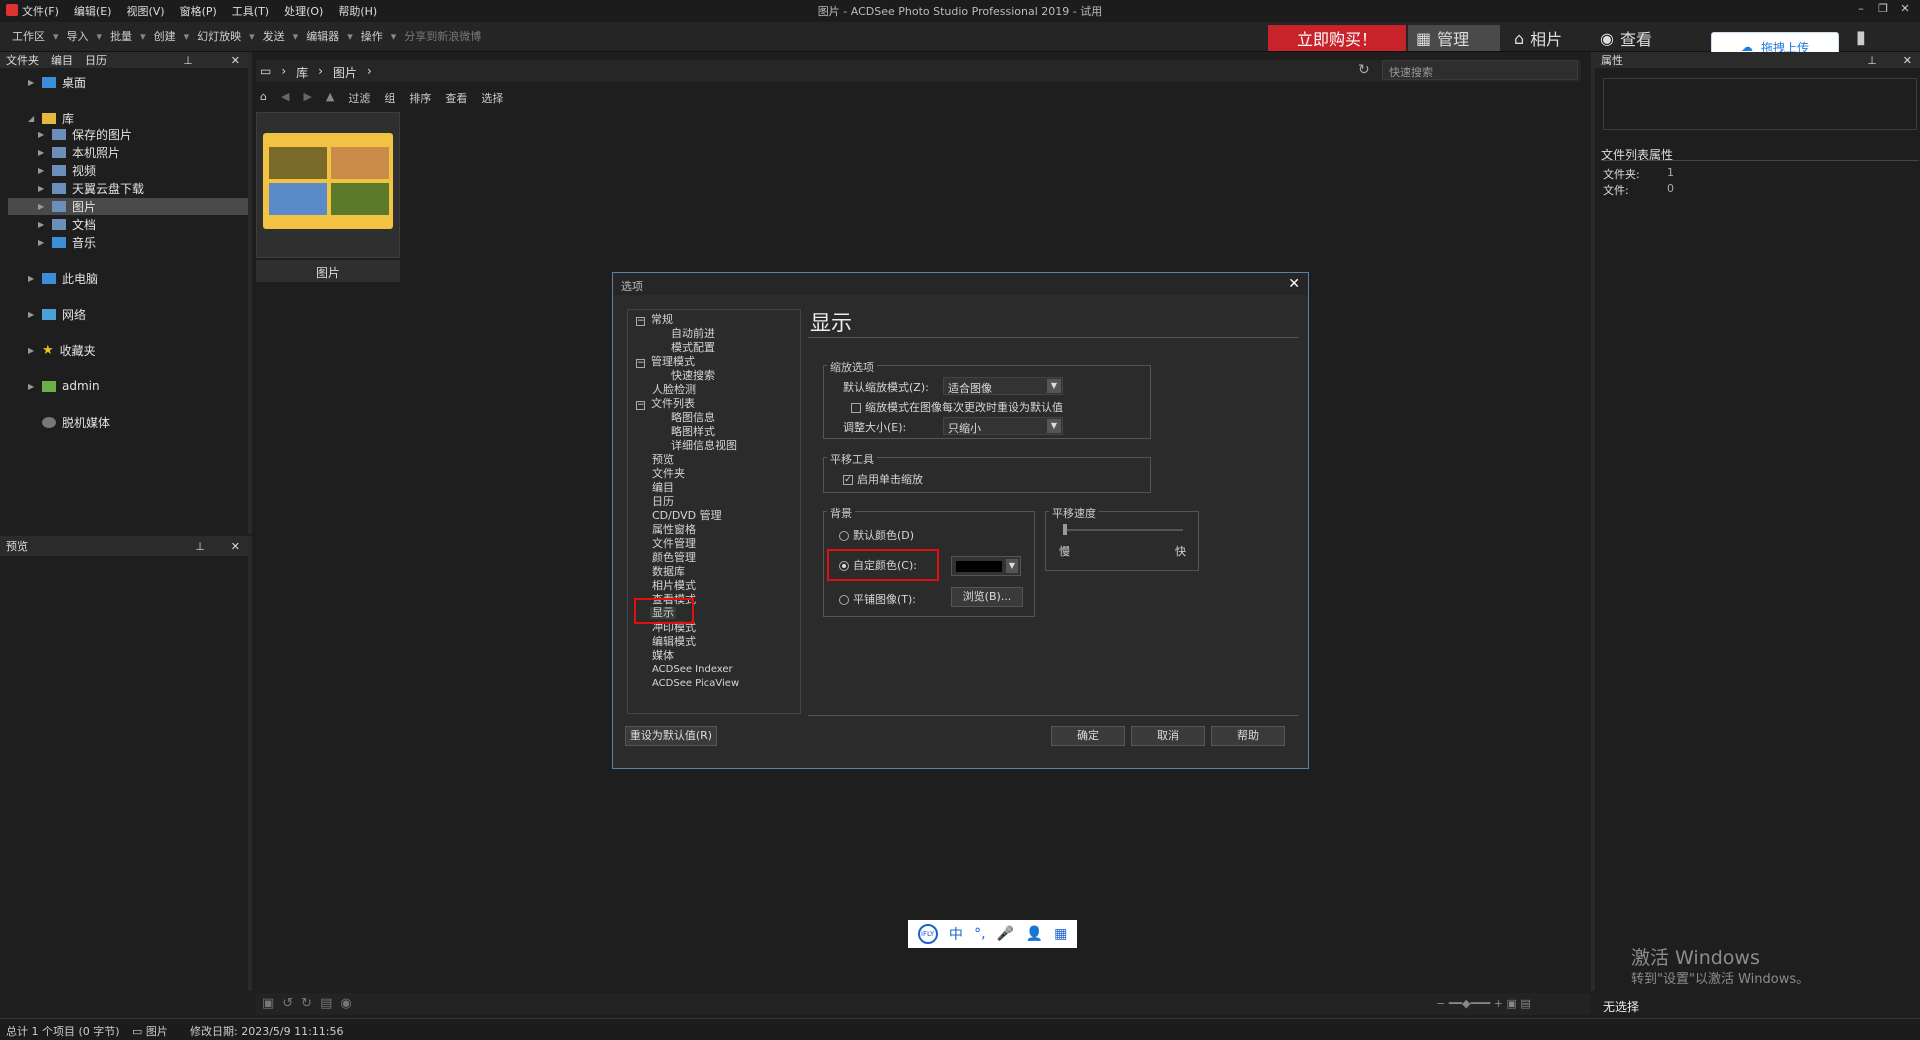  I want to click on workspace-button: 工作区, so click(28, 36).